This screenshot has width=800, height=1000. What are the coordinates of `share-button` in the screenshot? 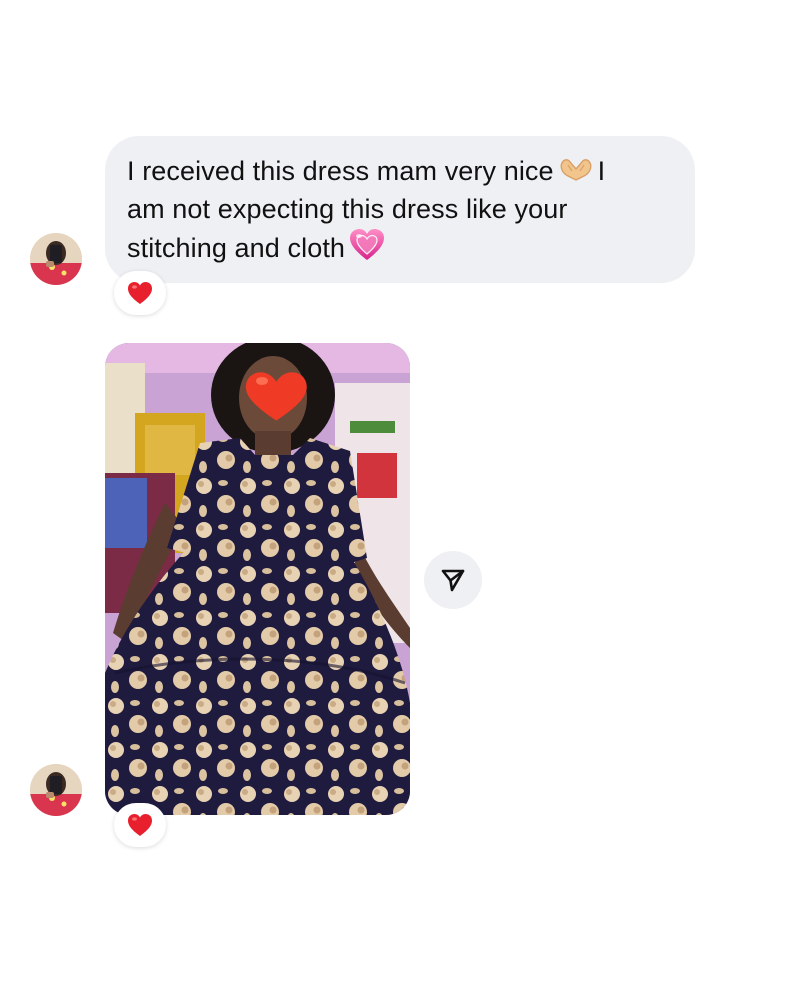 It's located at (453, 580).